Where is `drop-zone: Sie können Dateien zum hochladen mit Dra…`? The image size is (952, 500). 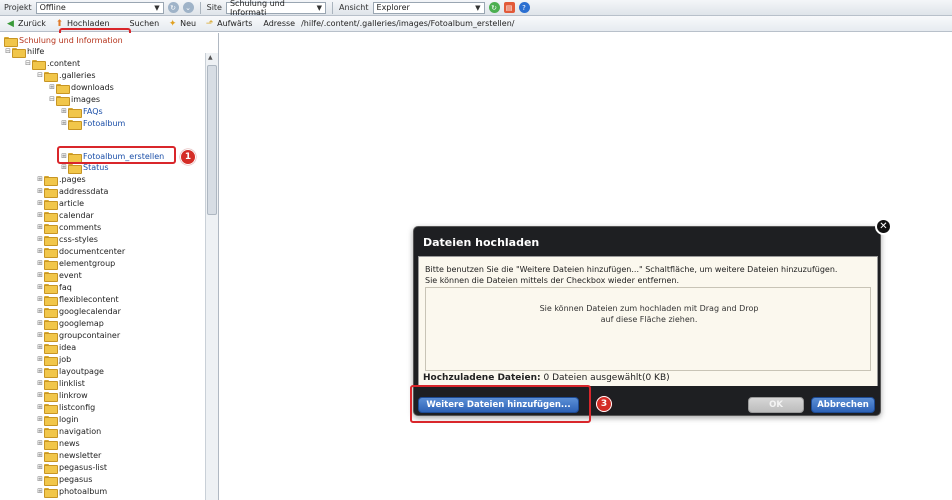 drop-zone: Sie können Dateien zum hochladen mit Dra… is located at coordinates (648, 329).